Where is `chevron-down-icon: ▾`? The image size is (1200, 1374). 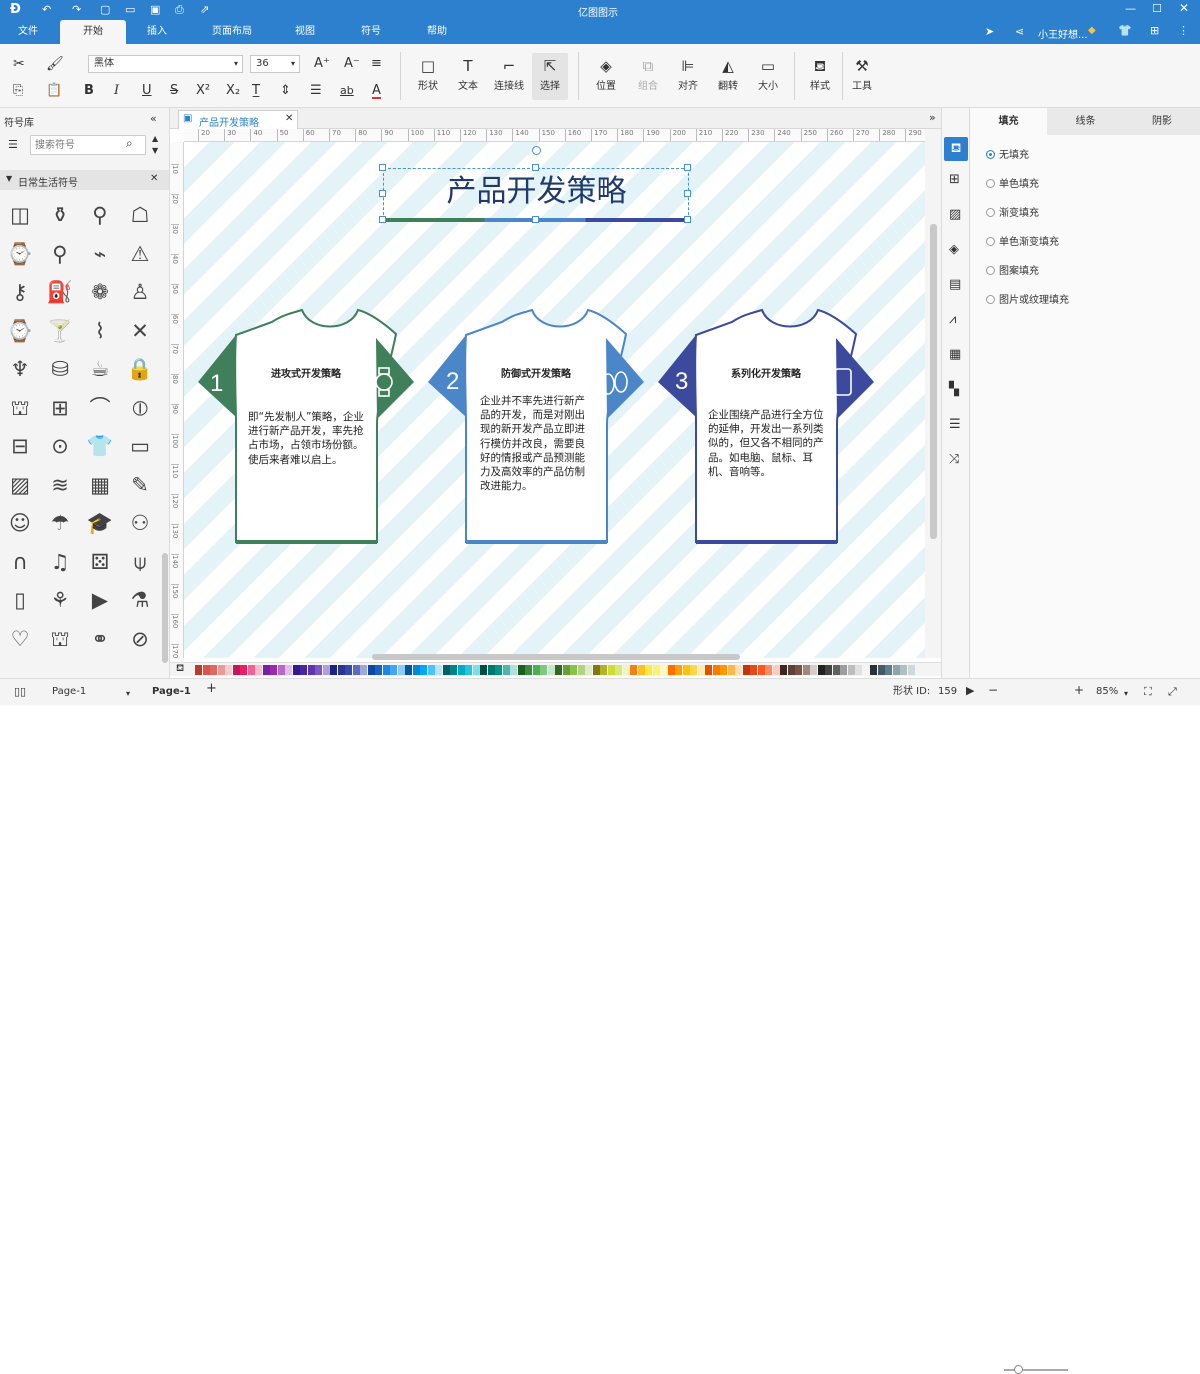 chevron-down-icon: ▾ is located at coordinates (128, 694).